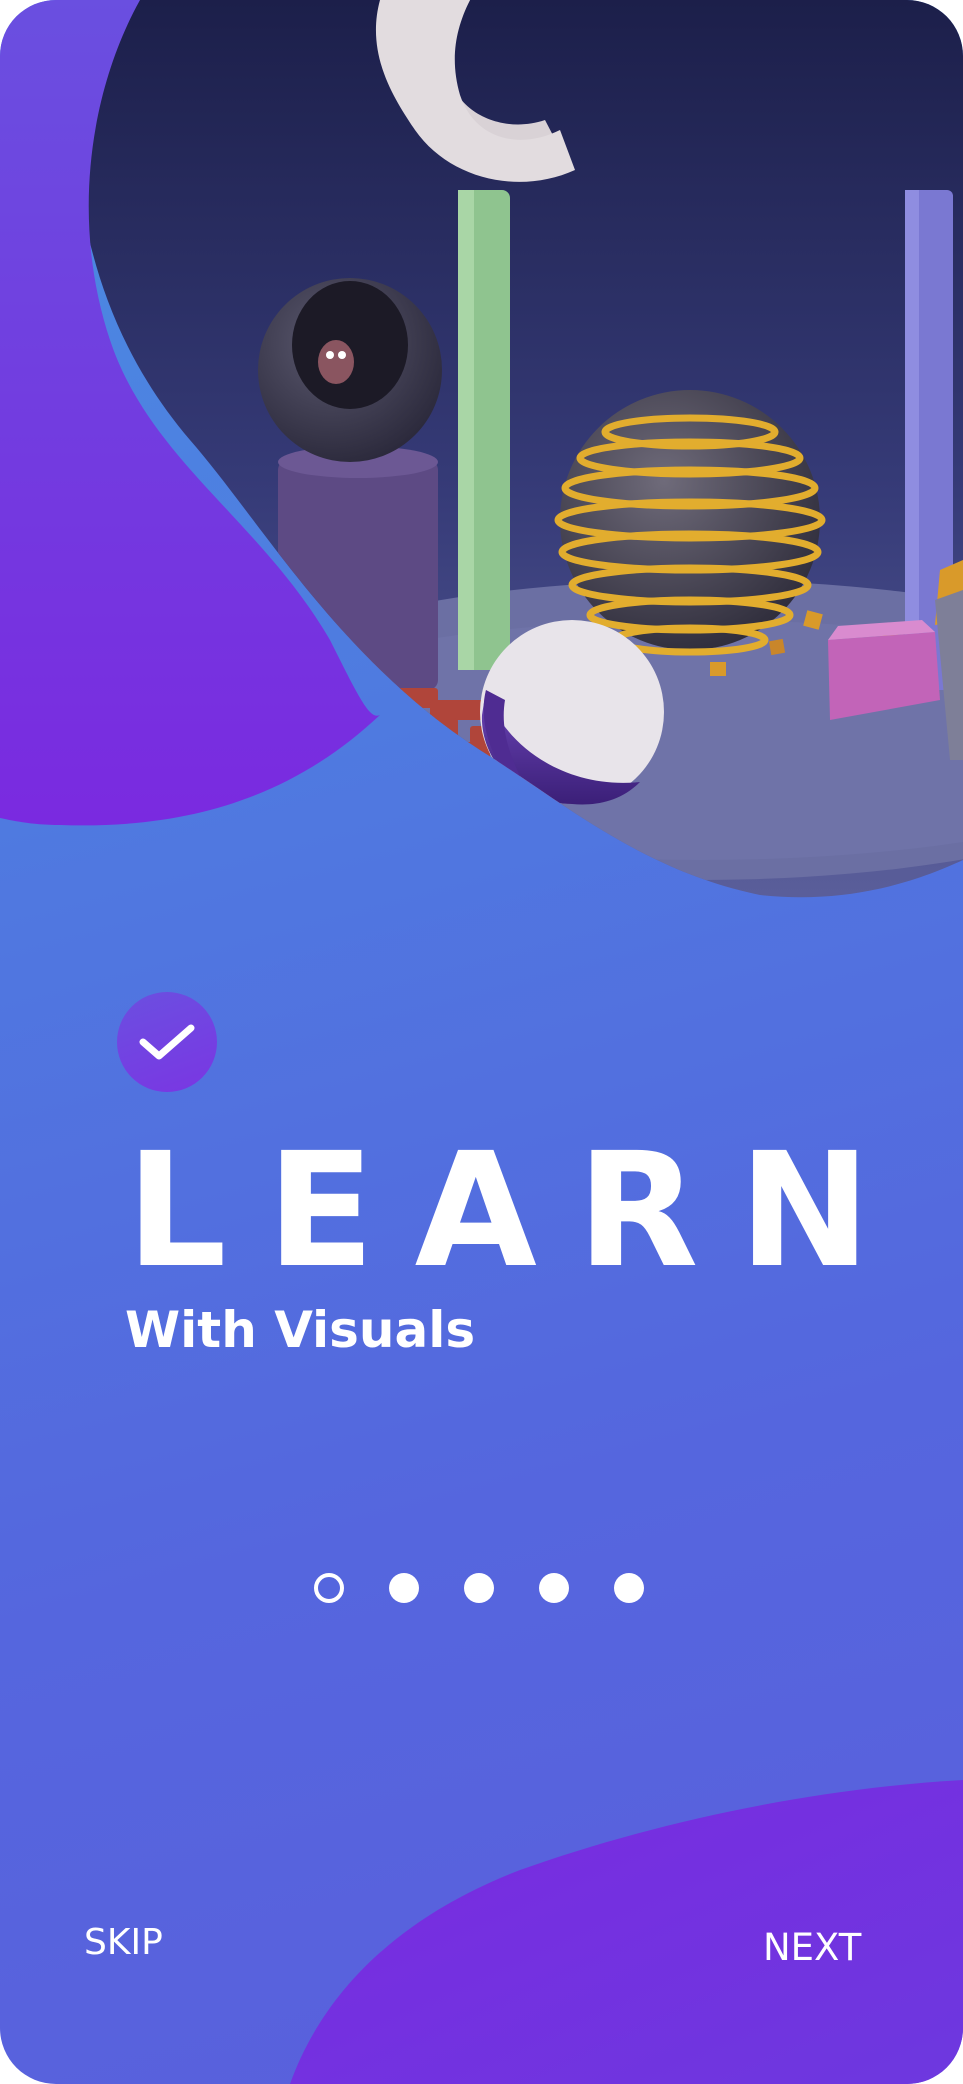 This screenshot has height=2084, width=963. Describe the element at coordinates (518, 1211) in the screenshot. I see `page-title: LEARN` at that location.